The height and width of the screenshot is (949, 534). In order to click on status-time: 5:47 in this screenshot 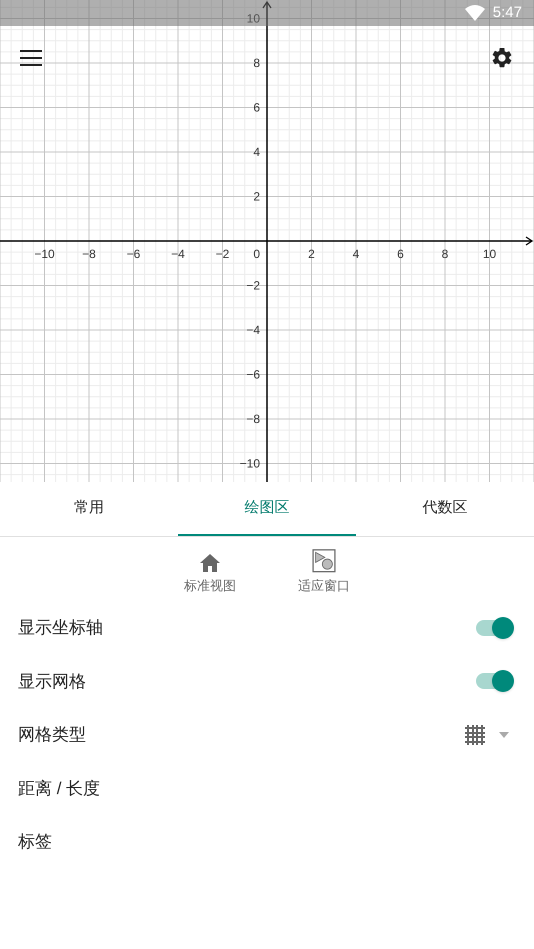, I will do `click(507, 12)`.